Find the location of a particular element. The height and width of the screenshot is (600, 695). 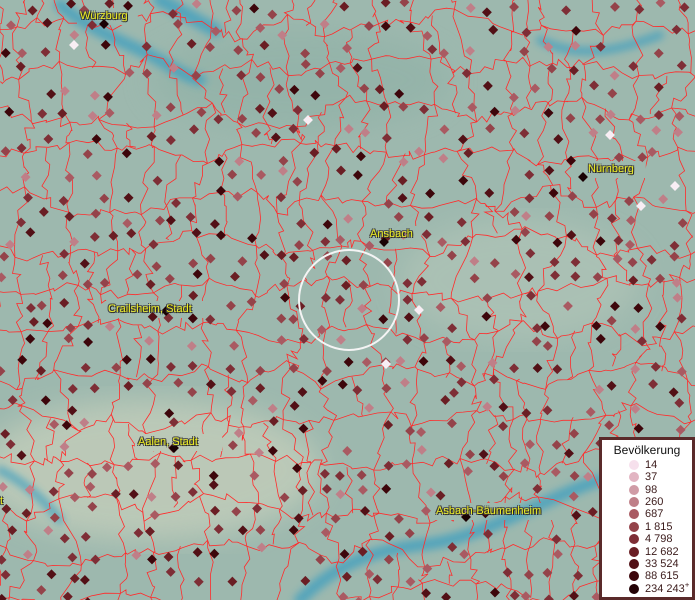

legend-title: Bevölkerung is located at coordinates (647, 449).